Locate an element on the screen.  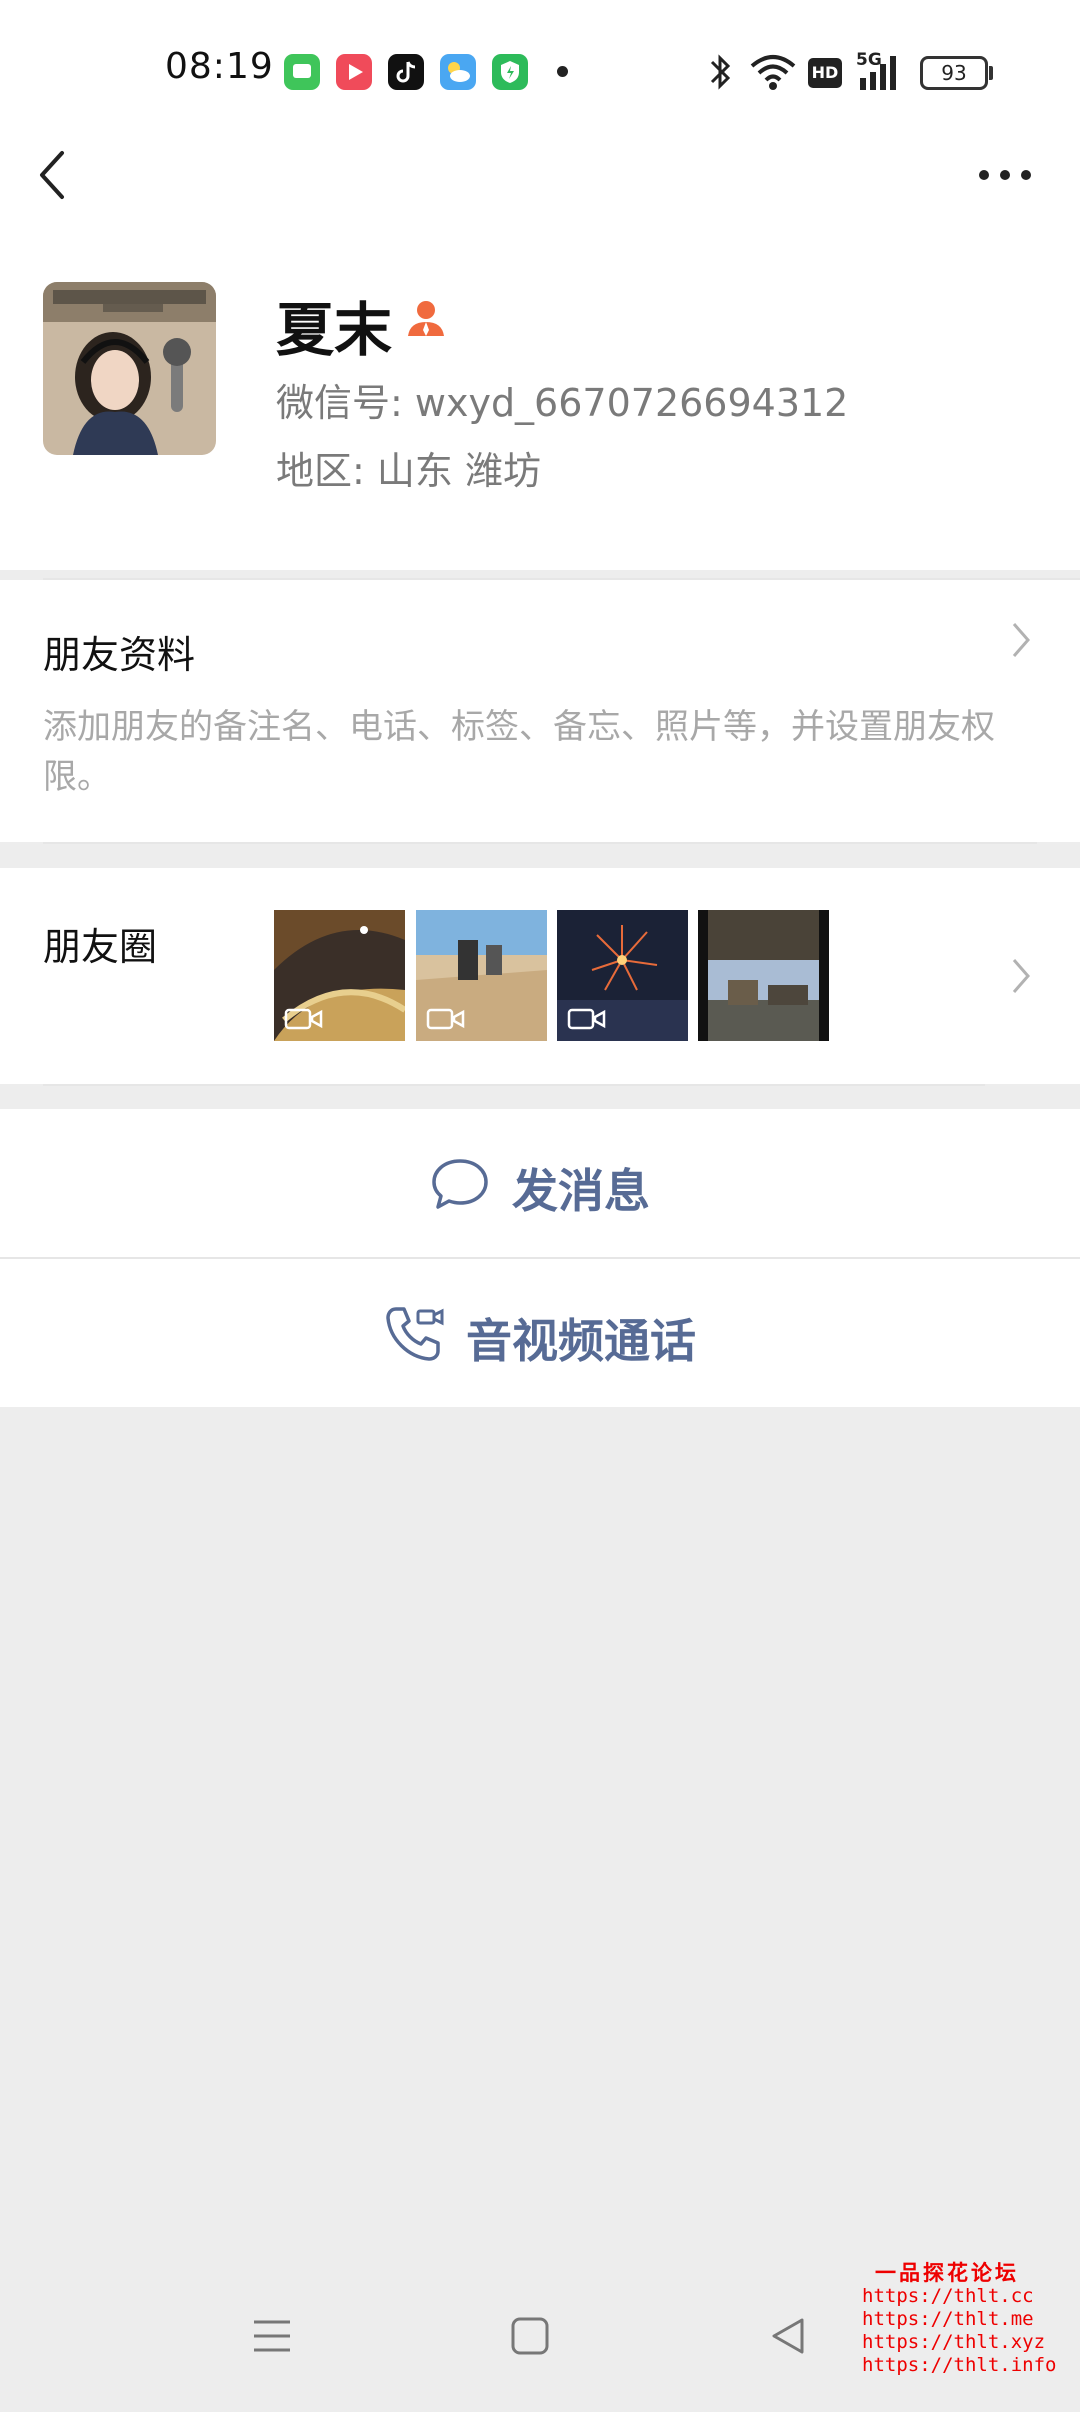
back-button is located at coordinates (55, 175).